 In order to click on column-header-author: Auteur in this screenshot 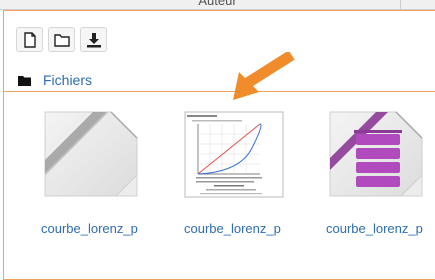, I will do `click(217, 4)`.